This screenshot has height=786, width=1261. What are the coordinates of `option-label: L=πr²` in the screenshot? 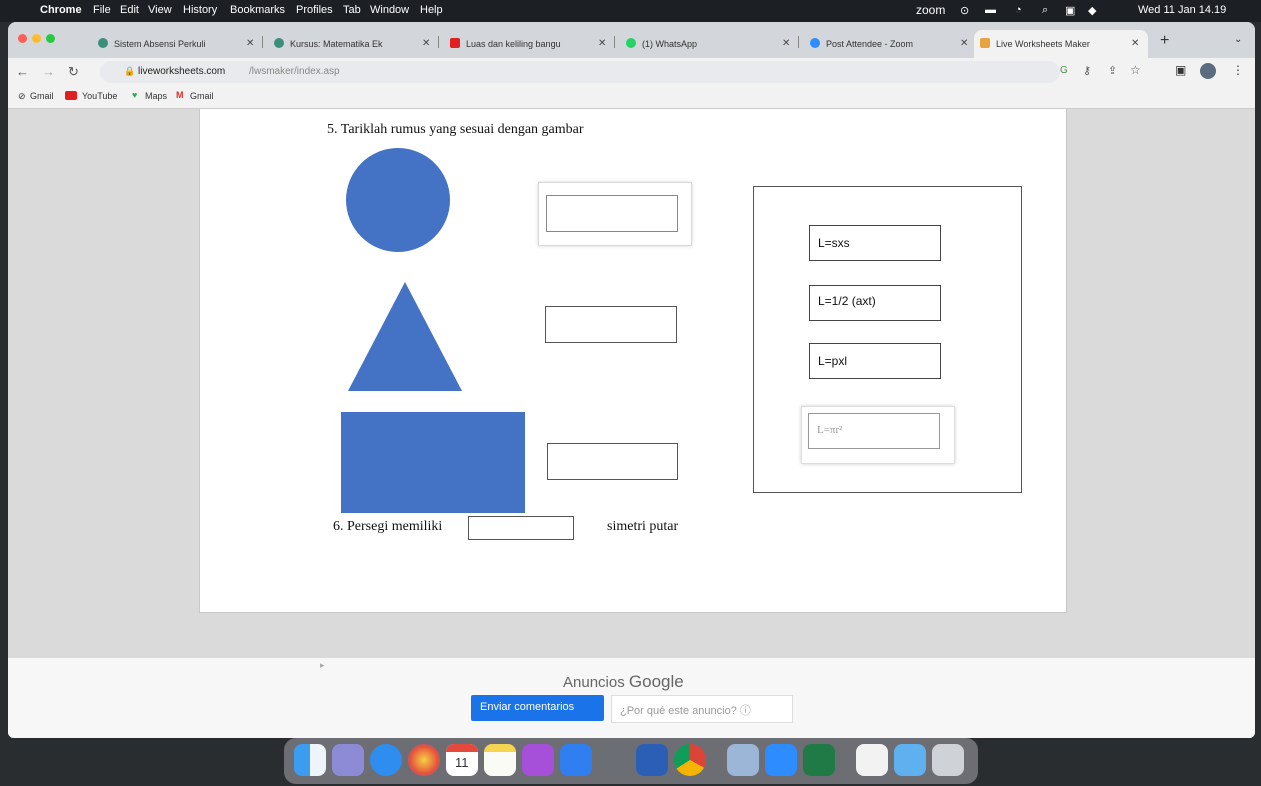 It's located at (830, 430).